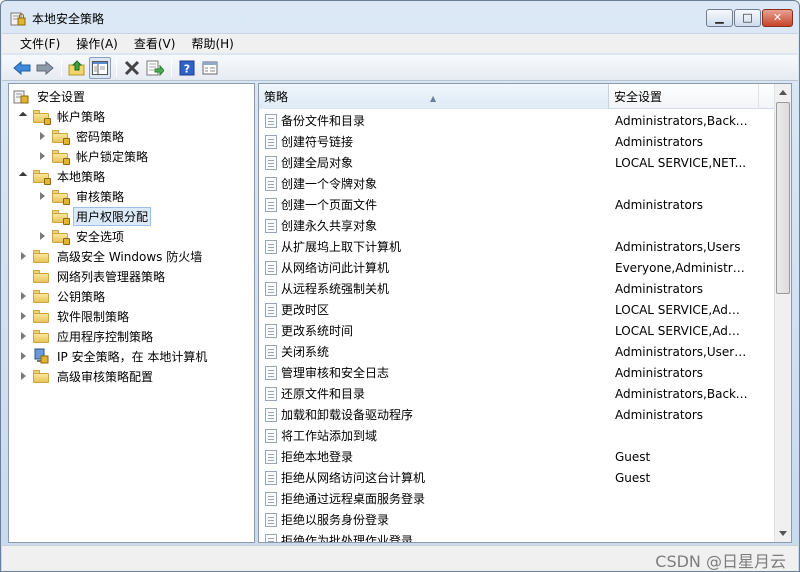 Image resolution: width=800 pixels, height=572 pixels. I want to click on security-settings-icon, so click(21, 97).